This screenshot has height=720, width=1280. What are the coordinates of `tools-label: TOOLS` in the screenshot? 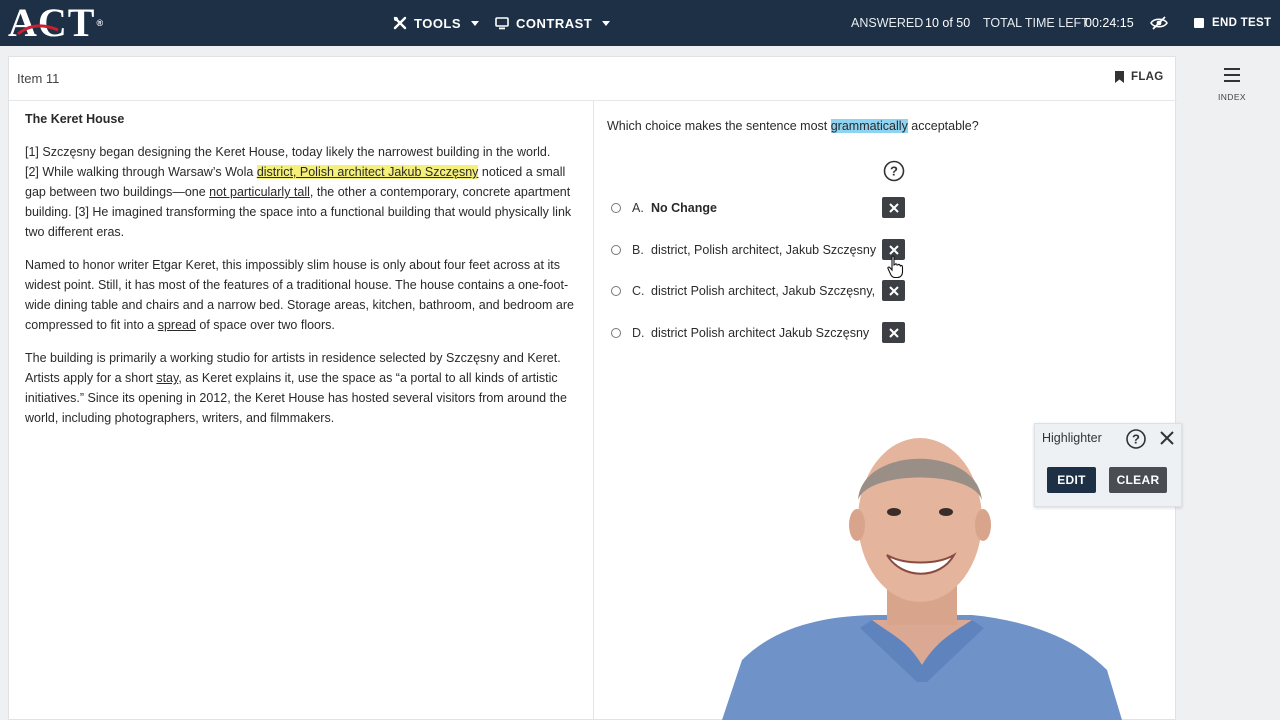 It's located at (438, 23).